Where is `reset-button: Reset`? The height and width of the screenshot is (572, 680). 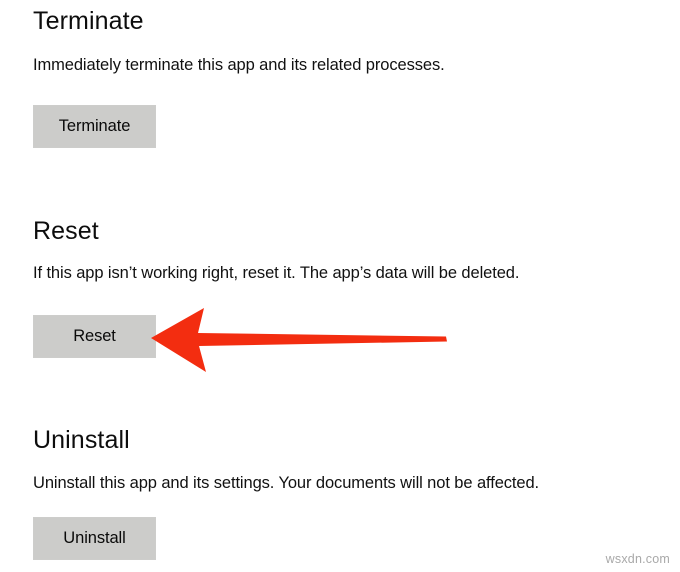 reset-button: Reset is located at coordinates (94, 336).